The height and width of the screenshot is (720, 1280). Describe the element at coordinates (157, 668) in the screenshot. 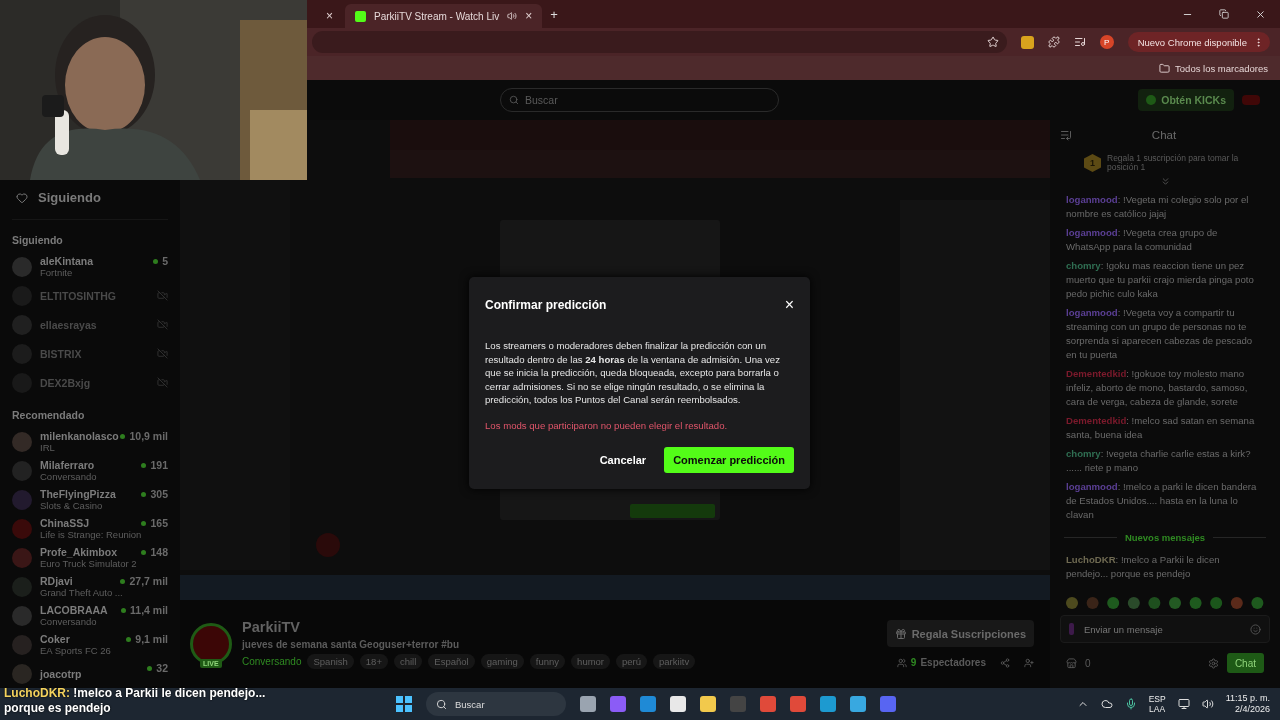

I see `viewer-count: 32` at that location.